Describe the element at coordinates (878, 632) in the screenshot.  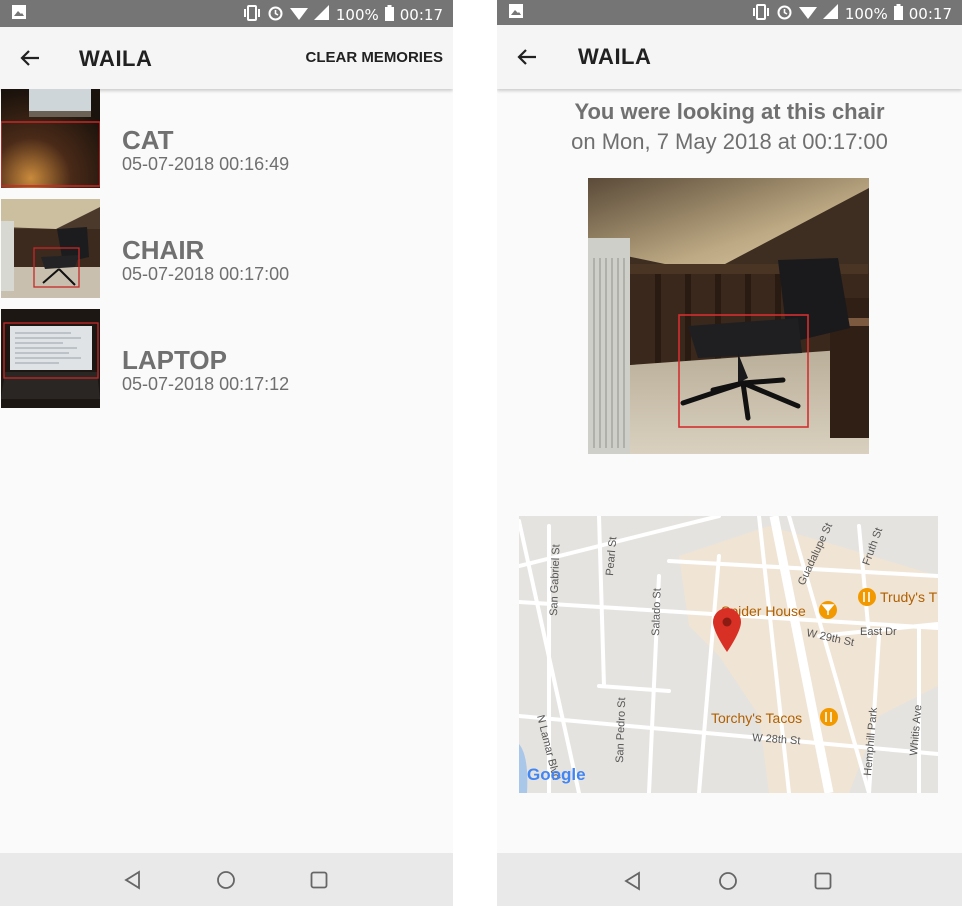
I see `street-label: East Dr` at that location.